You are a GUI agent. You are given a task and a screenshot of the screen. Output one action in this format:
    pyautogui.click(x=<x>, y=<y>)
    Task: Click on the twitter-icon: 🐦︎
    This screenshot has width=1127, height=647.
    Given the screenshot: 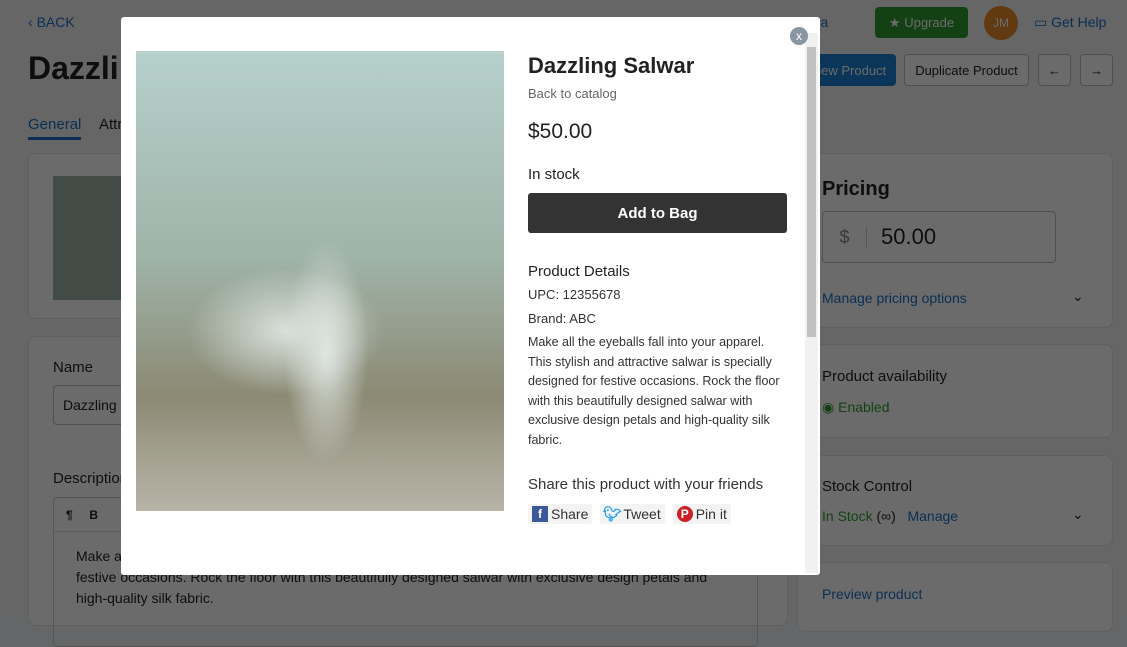 What is the action you would take?
    pyautogui.click(x=612, y=514)
    